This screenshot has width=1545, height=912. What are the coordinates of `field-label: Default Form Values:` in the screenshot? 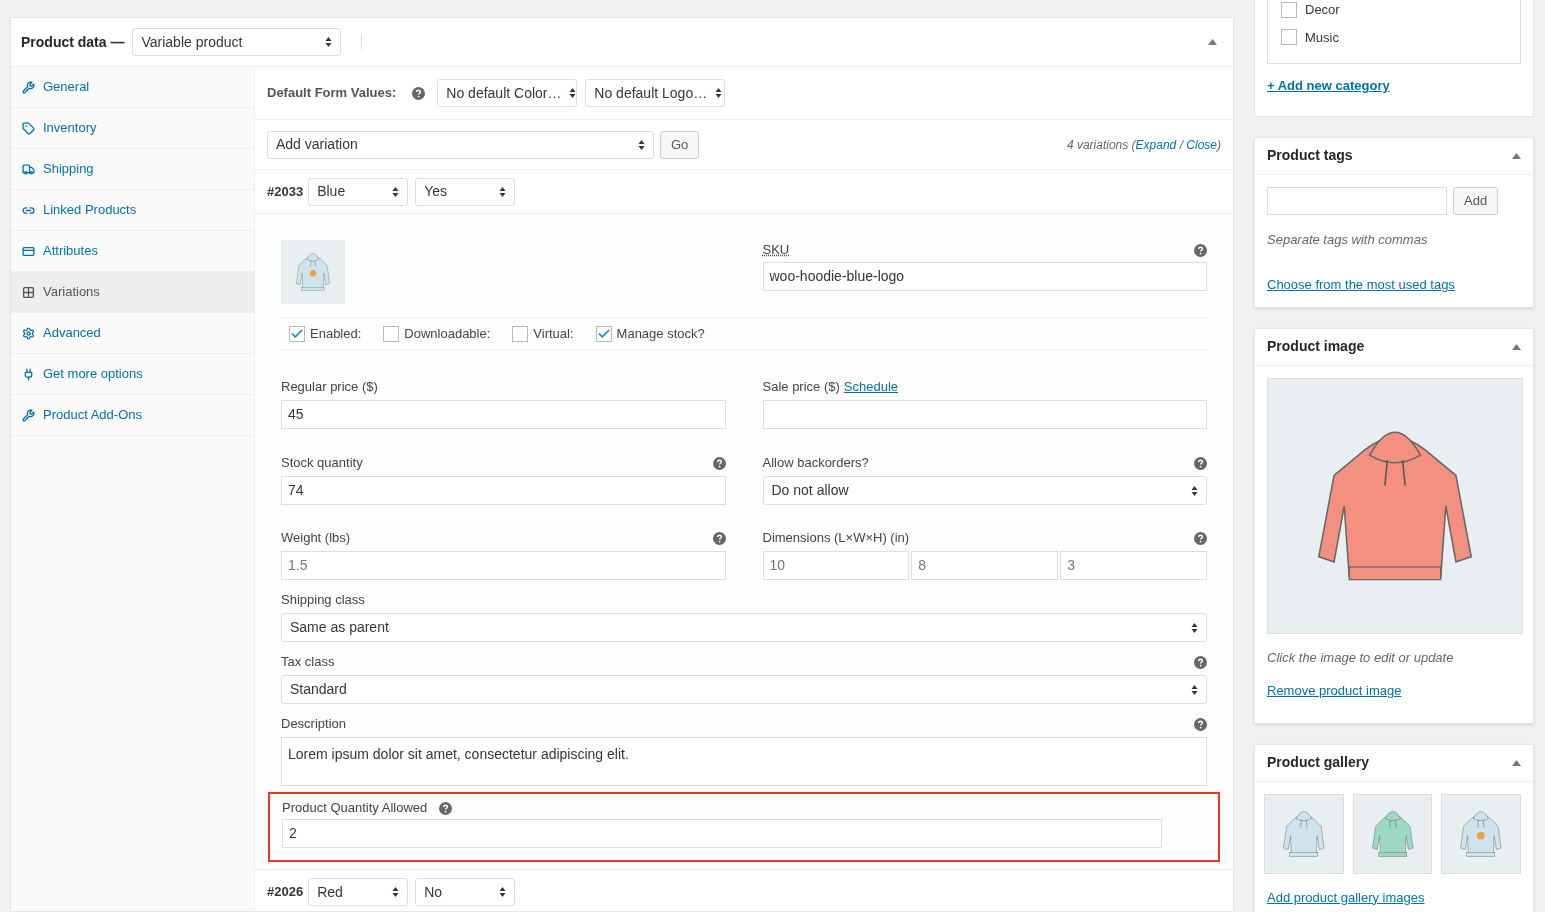 It's located at (332, 93).